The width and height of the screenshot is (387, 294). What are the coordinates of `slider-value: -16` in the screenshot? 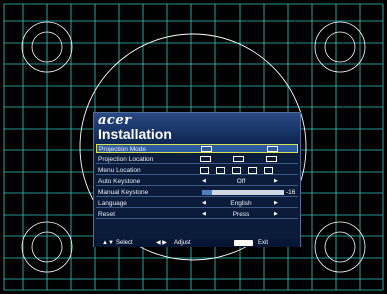 It's located at (291, 192).